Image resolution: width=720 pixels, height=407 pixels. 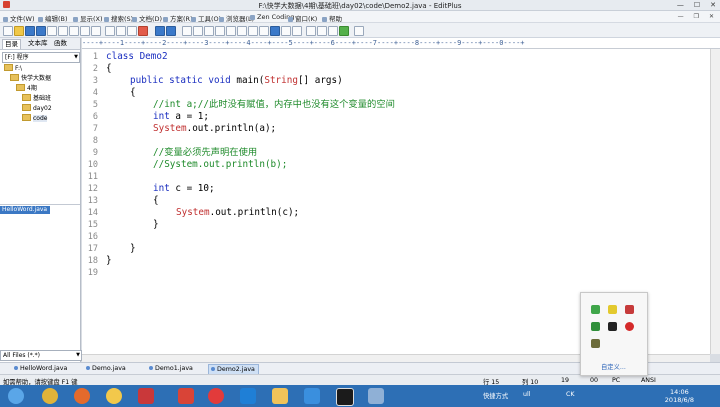 What do you see at coordinates (322, 31) in the screenshot?
I see `output-window-icon` at bounding box center [322, 31].